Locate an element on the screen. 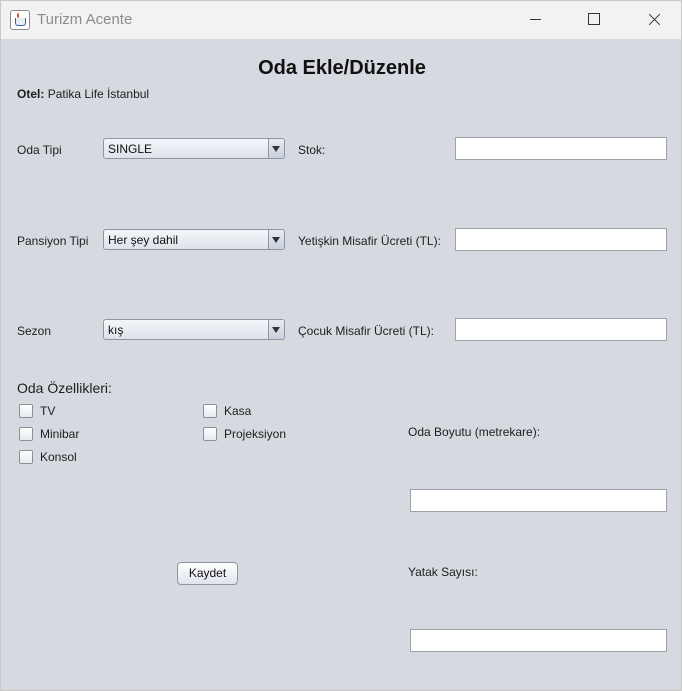 The width and height of the screenshot is (682, 691). child-price-field is located at coordinates (561, 329).